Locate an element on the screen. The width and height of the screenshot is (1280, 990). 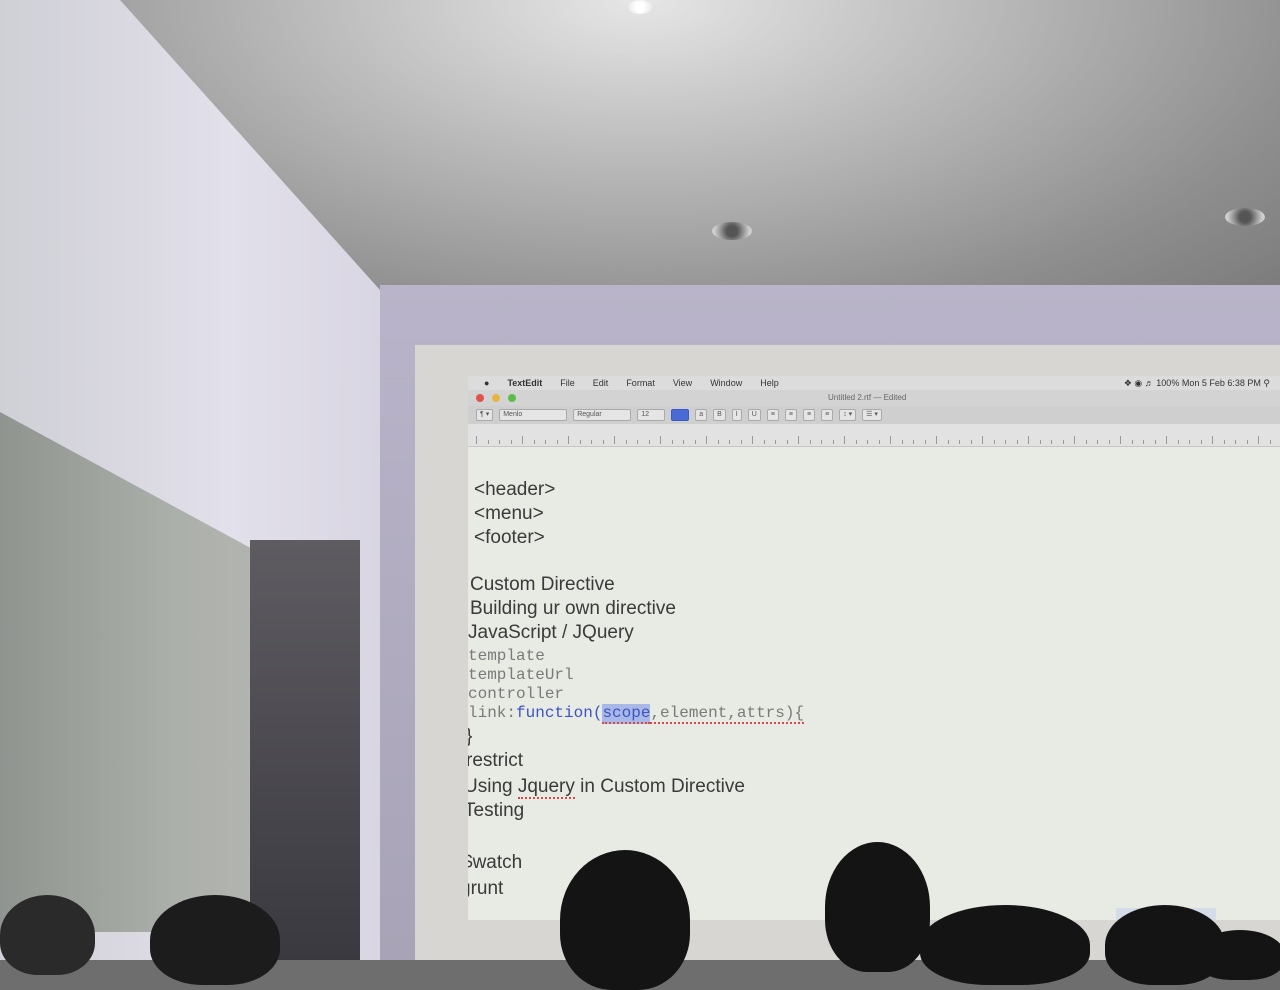
window-titlebar: Untitled 2.rtf — Edited is located at coordinates (874, 398).